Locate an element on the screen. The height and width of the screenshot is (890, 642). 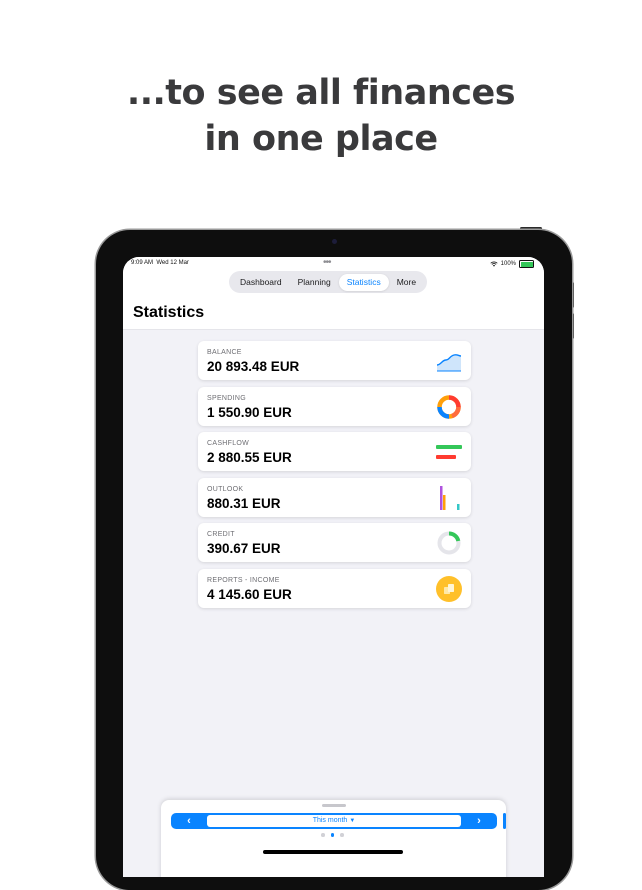
tab-more: More is located at coordinates (406, 282).